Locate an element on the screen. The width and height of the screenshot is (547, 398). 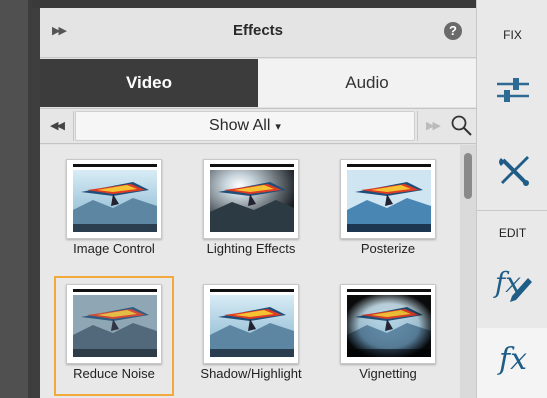
effect-item-lighting-effects: Lighting Effects is located at coordinates (251, 211).